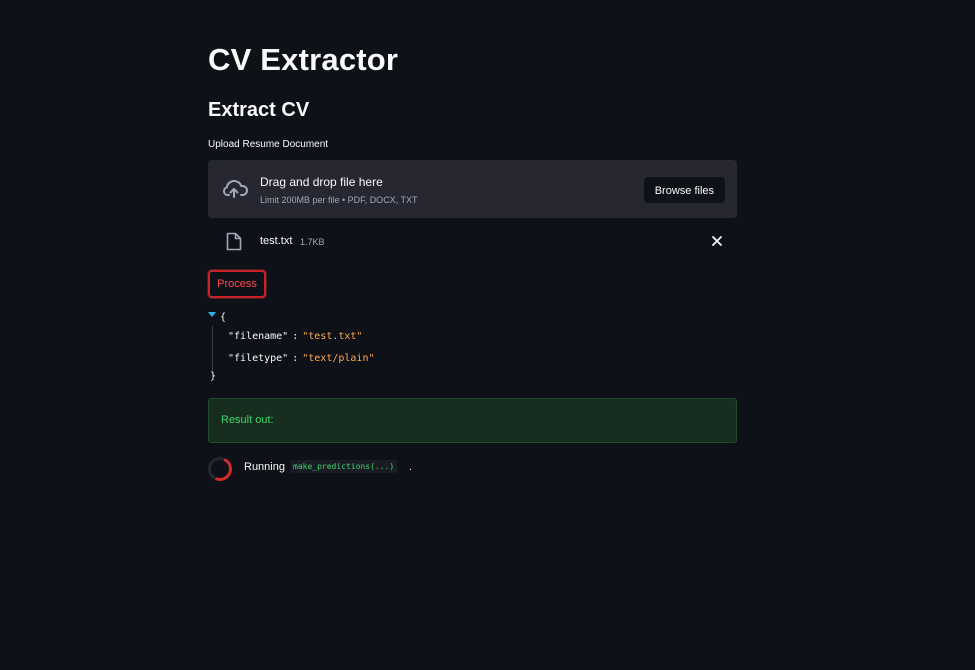 This screenshot has height=670, width=975. I want to click on uploaded-file-size: 1.7KB, so click(312, 242).